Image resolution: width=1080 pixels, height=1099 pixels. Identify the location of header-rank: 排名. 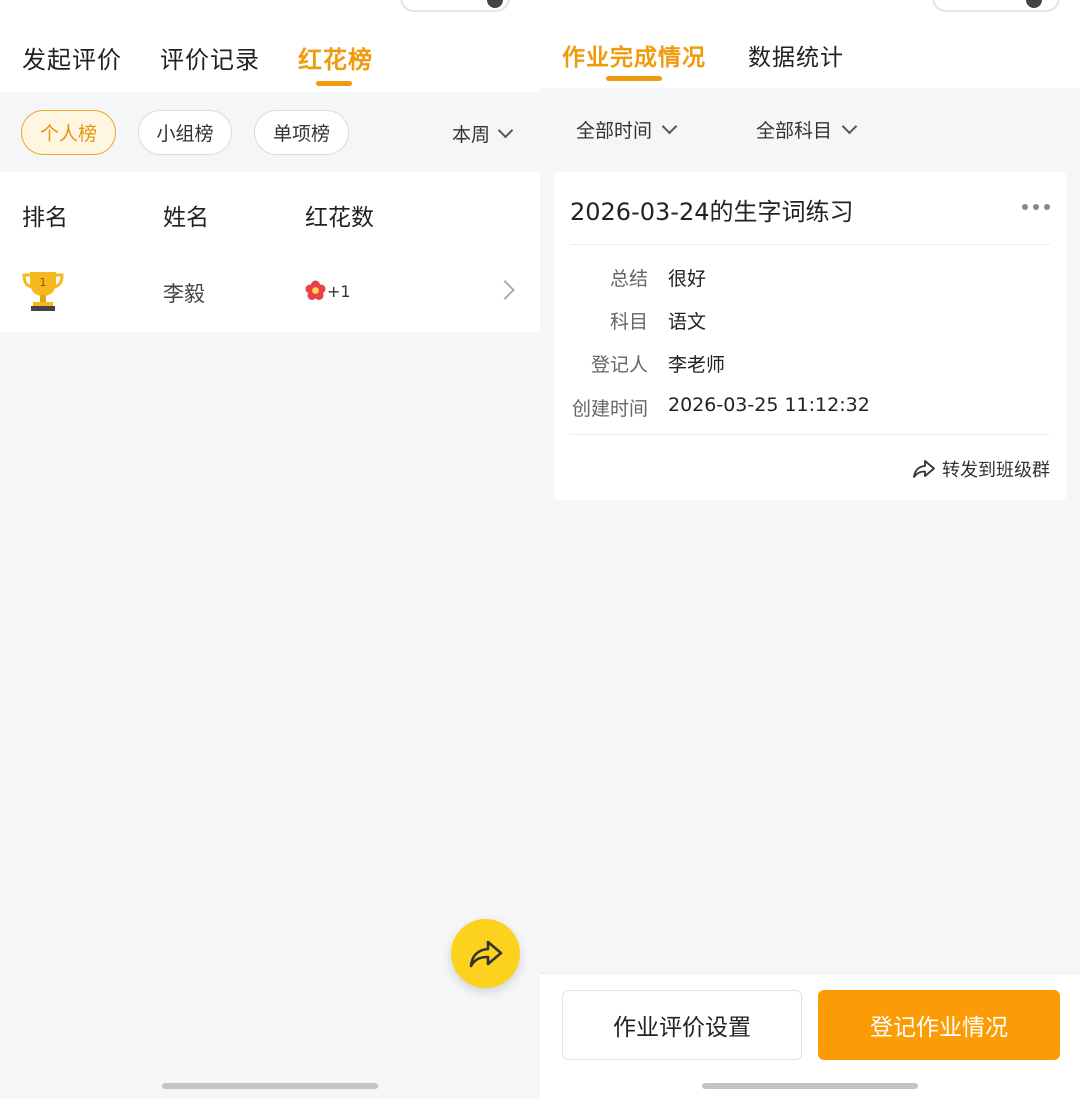
(45, 218).